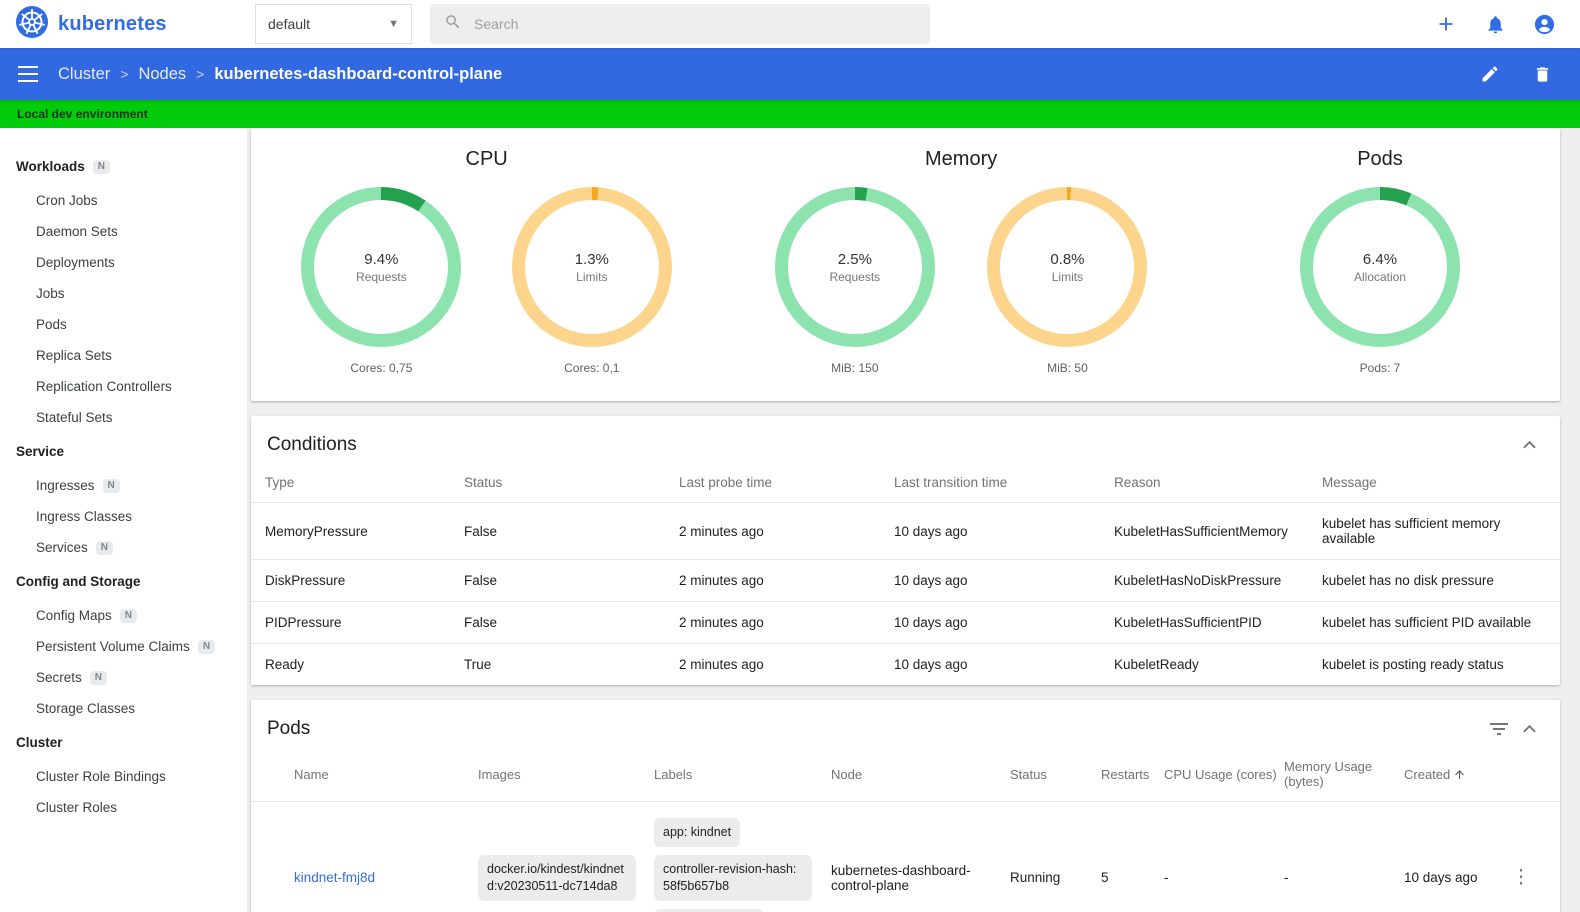  I want to click on cpu-group-title: CPU, so click(486, 159).